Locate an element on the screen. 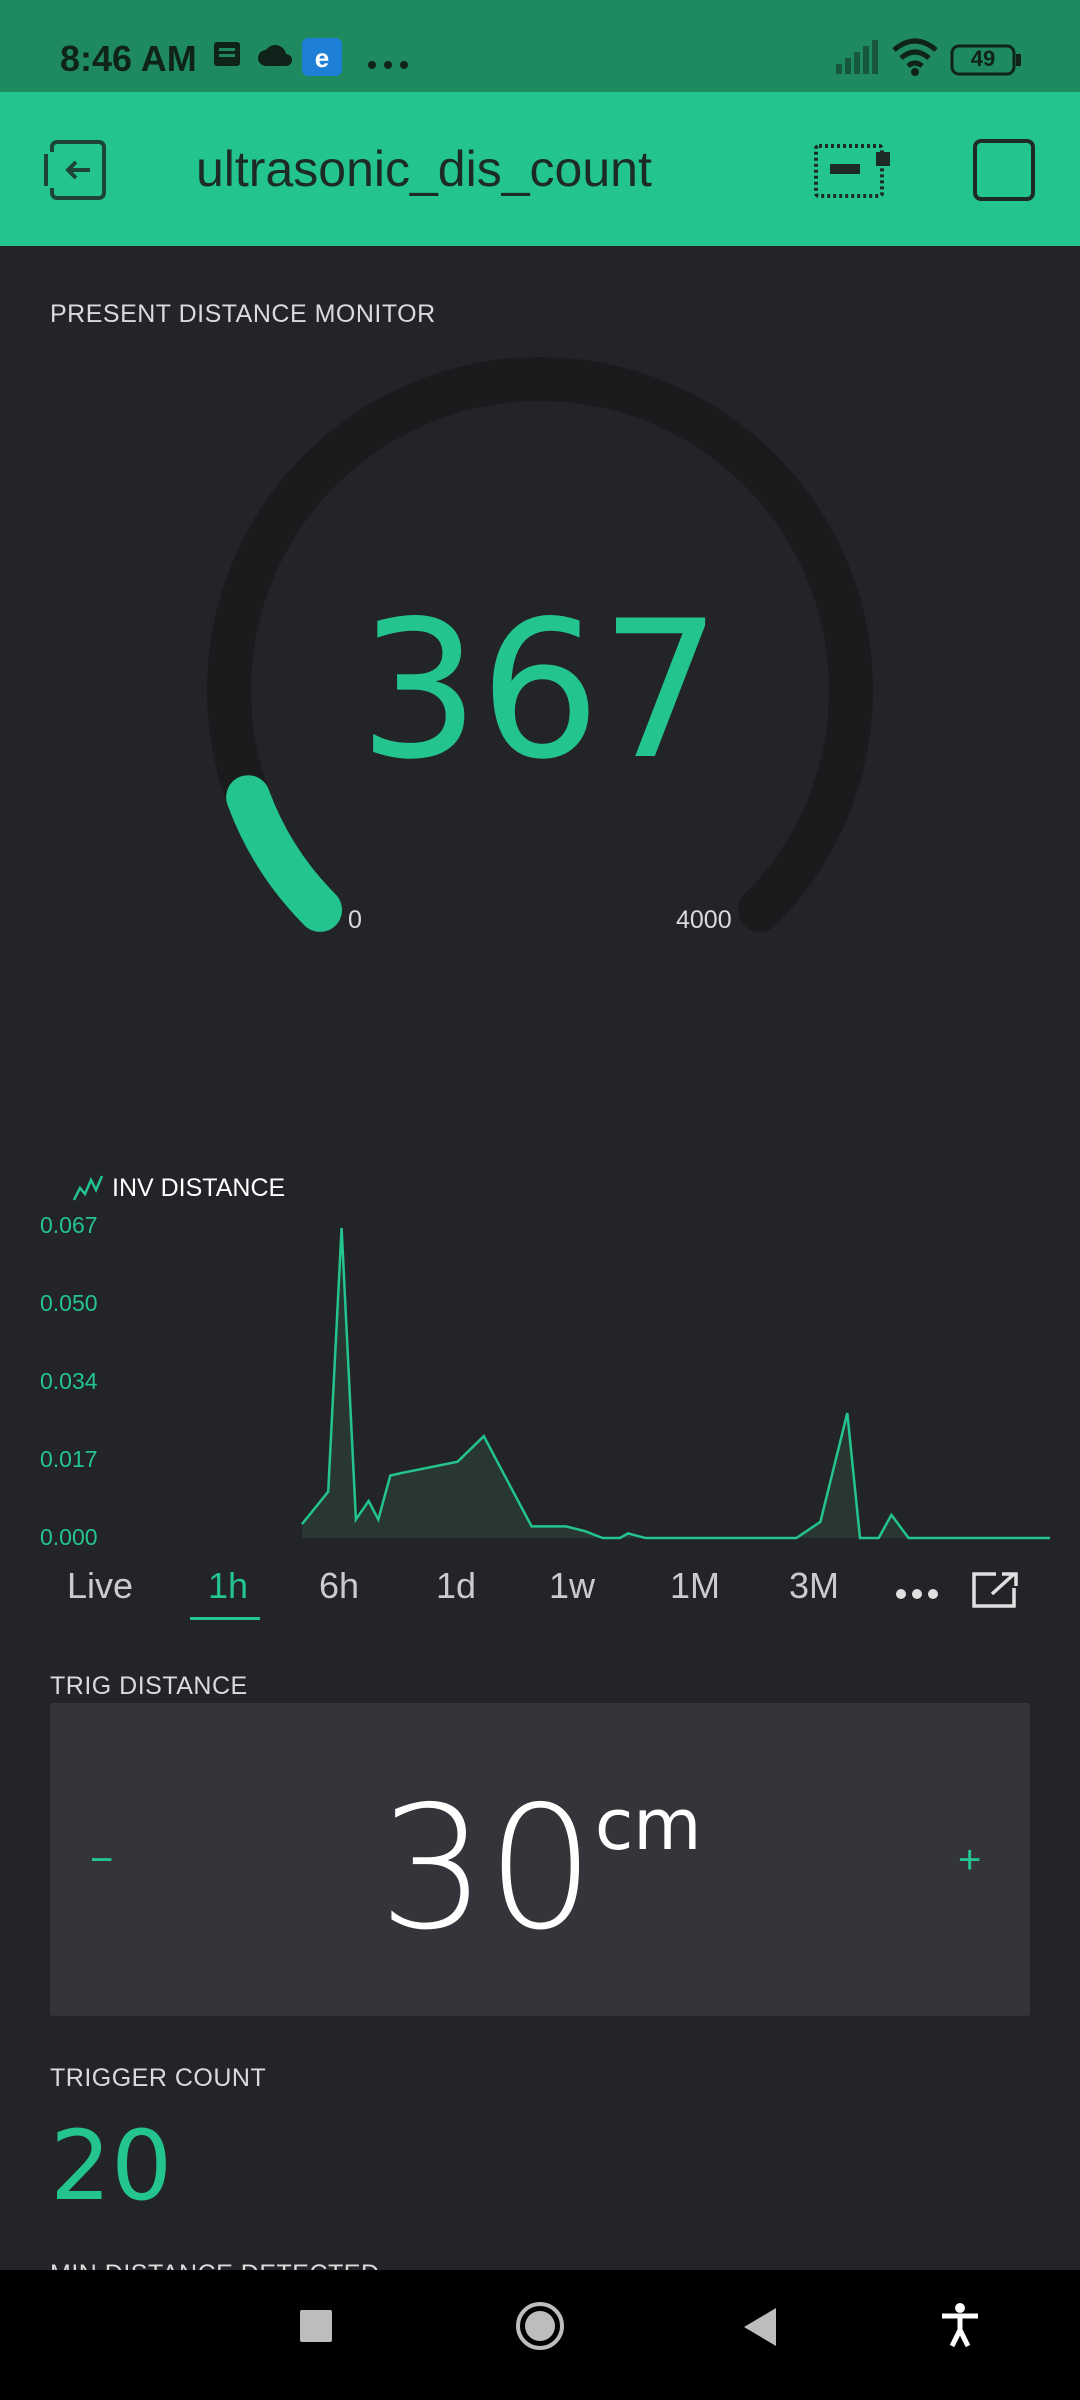 The width and height of the screenshot is (1080, 2400). navigation-bar is located at coordinates (540, 2335).